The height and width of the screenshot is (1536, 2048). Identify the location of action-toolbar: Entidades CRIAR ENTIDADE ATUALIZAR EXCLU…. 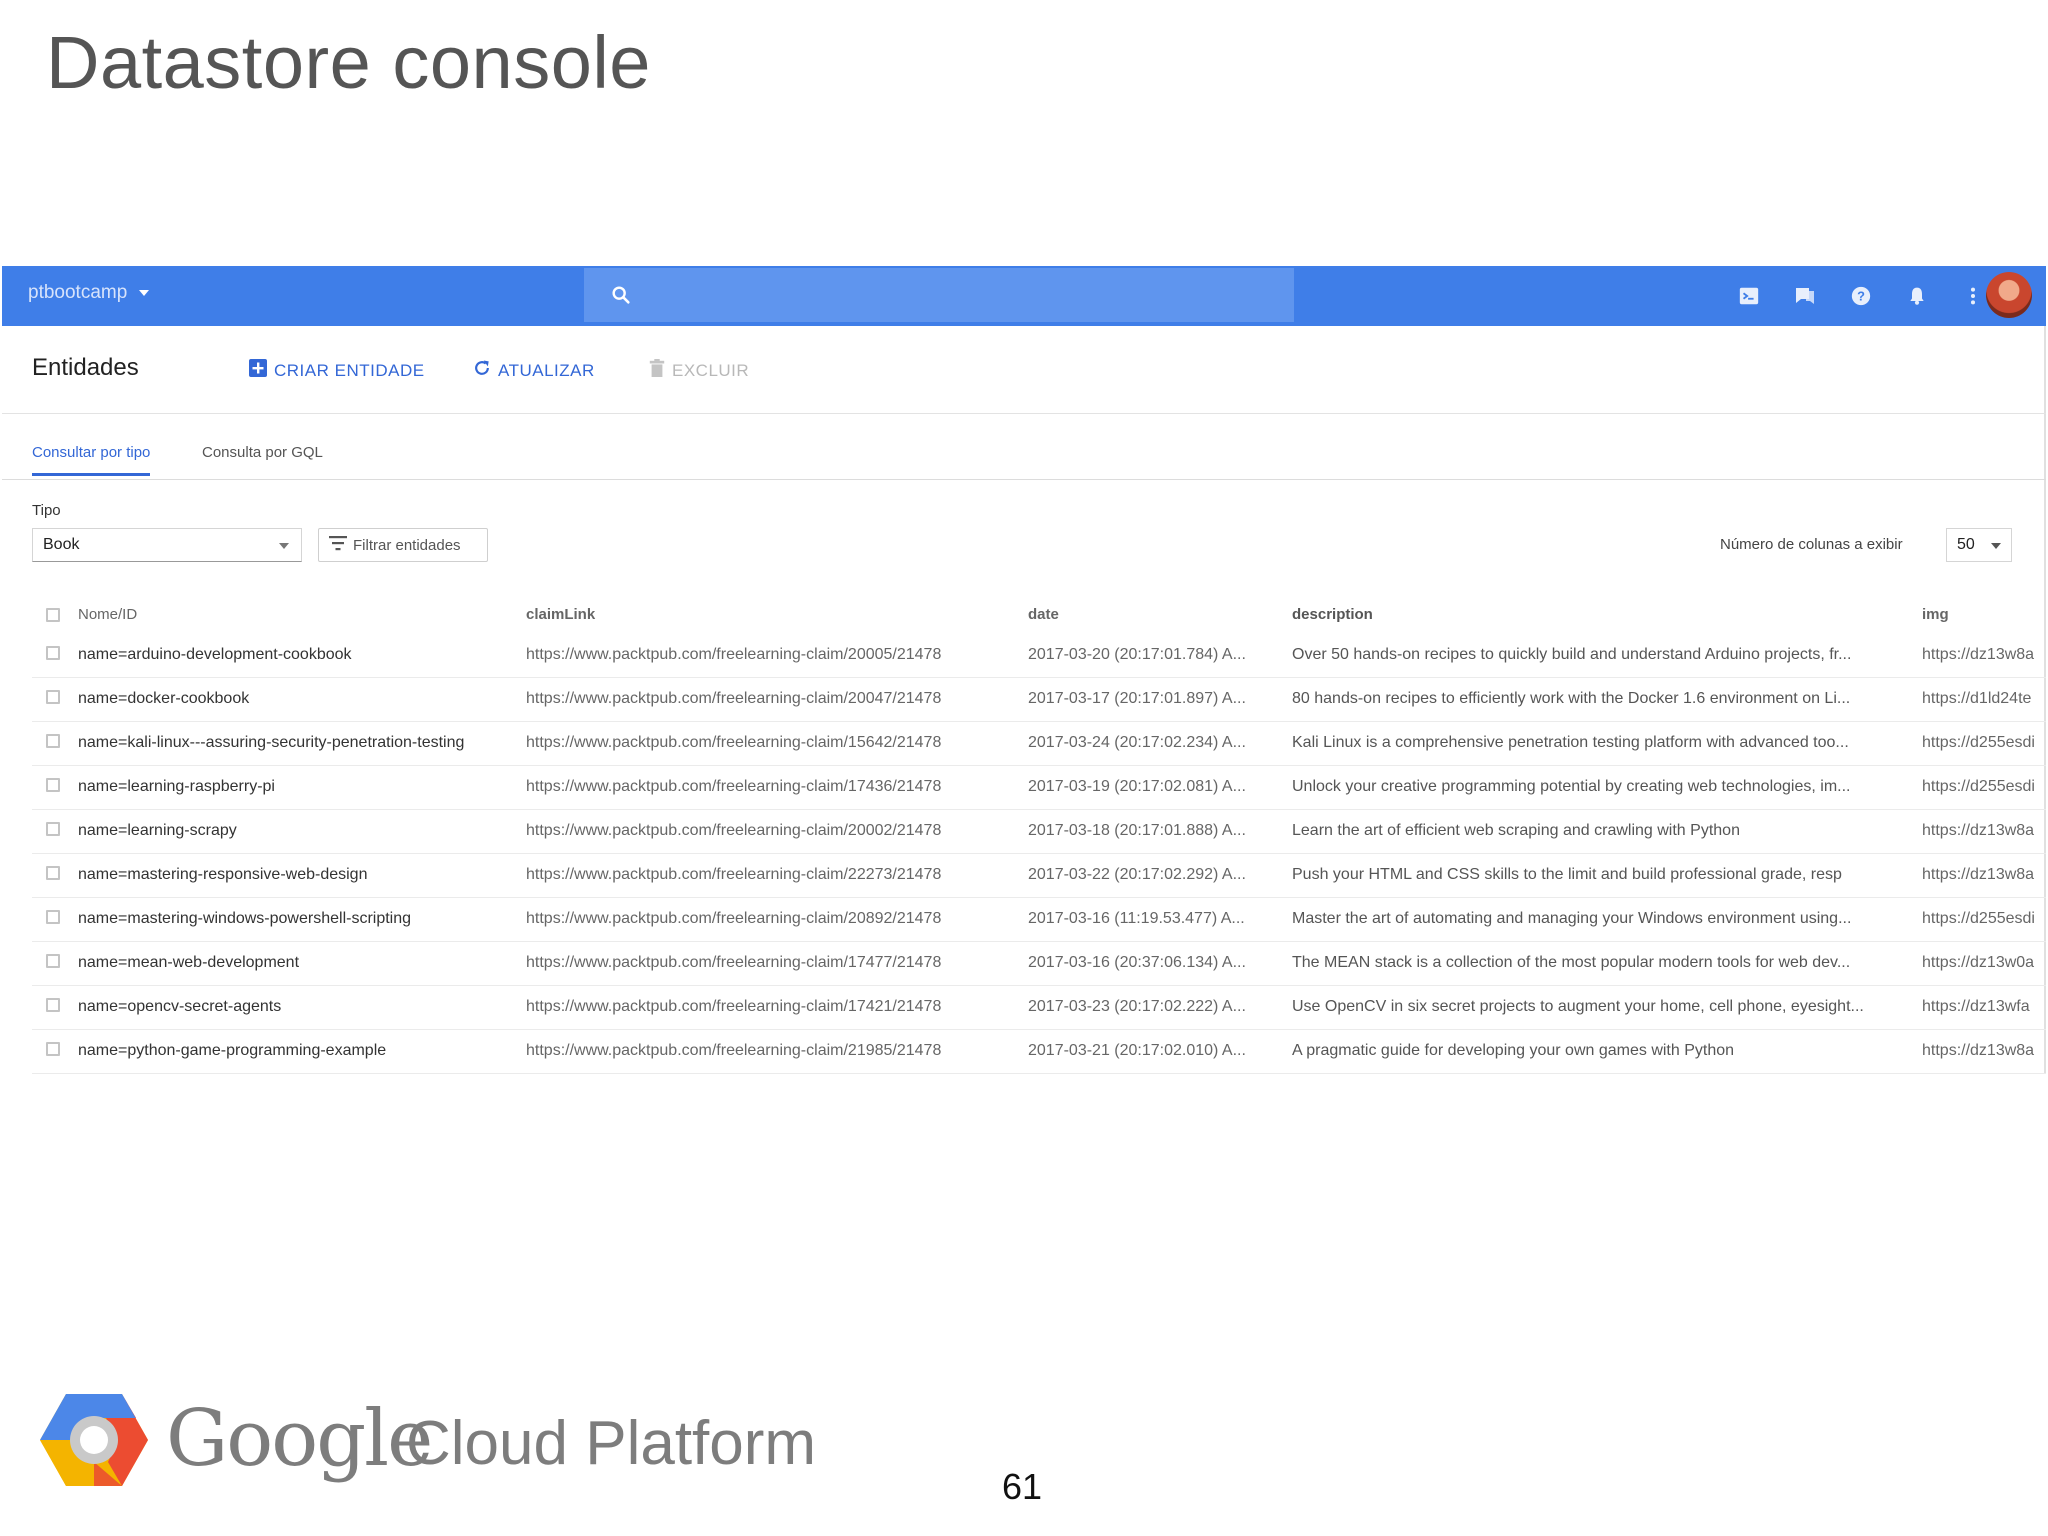
(1024, 370).